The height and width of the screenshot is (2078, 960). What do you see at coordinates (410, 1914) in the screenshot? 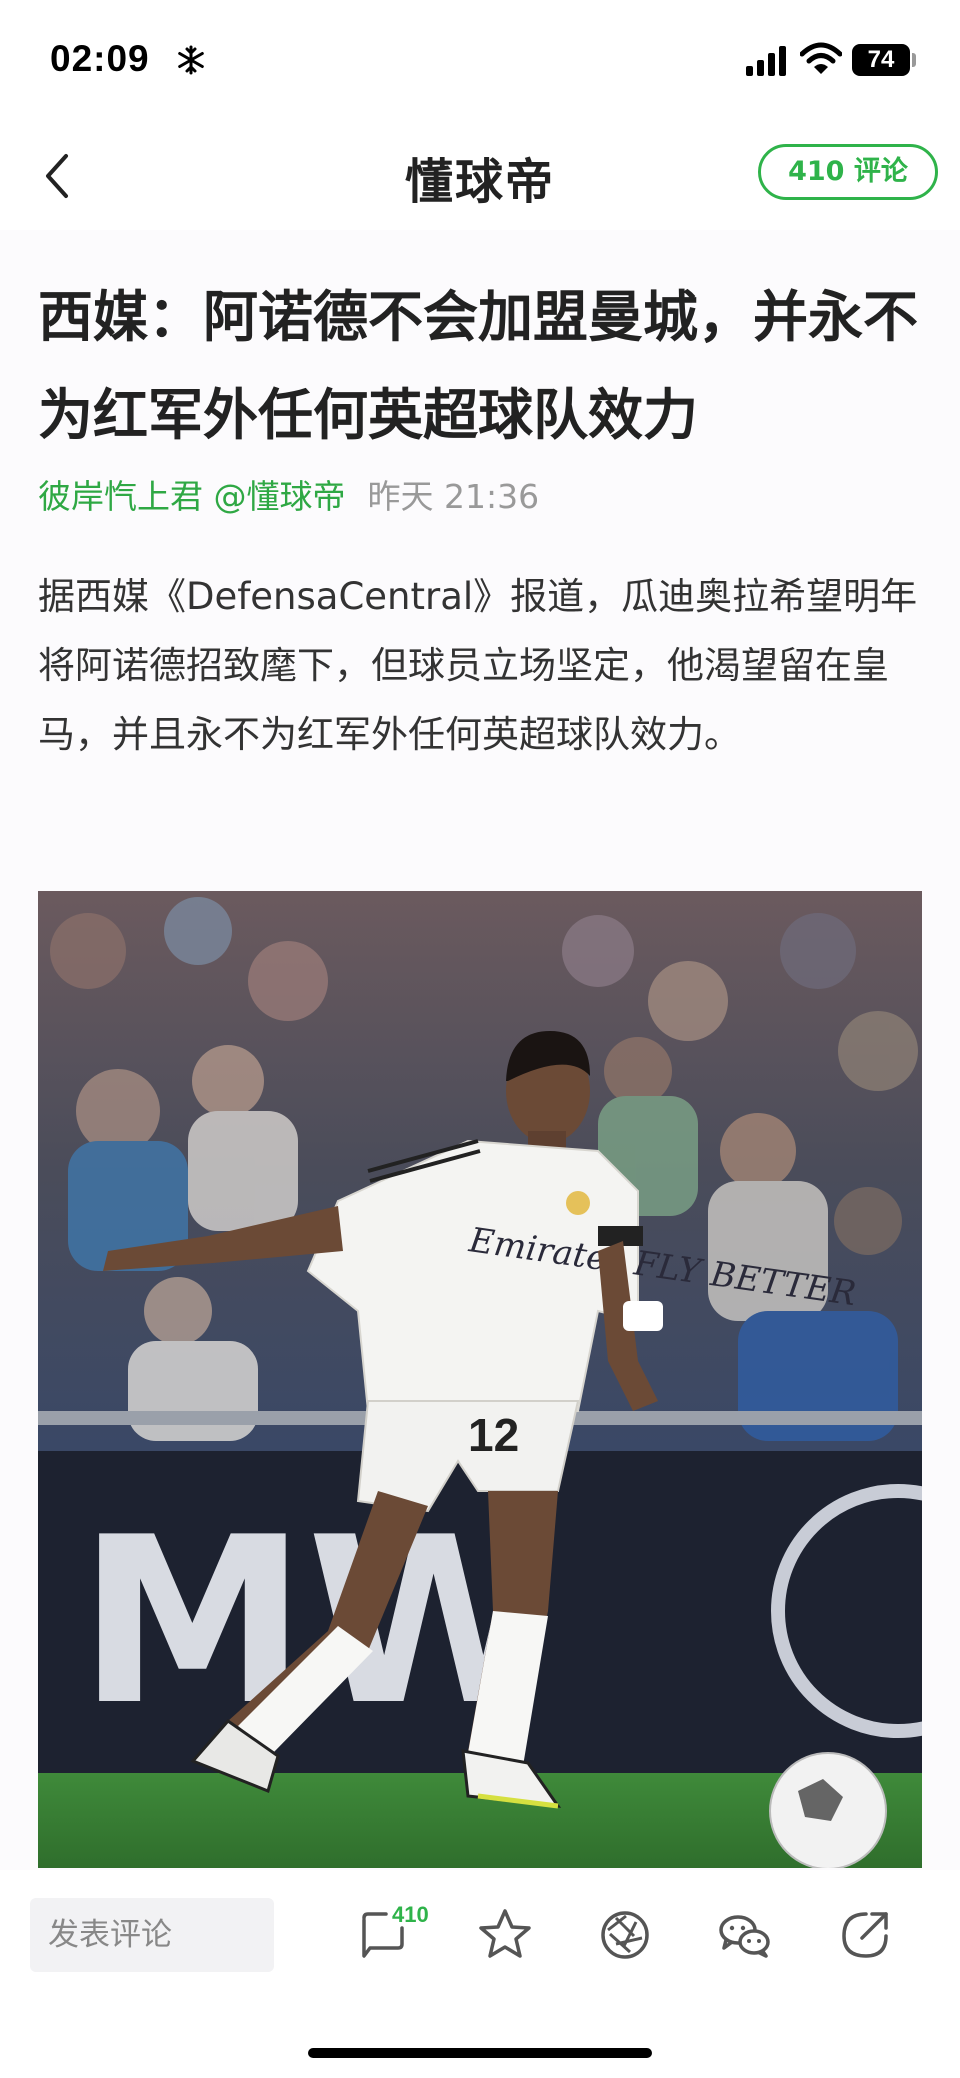
I see `comment-count-badge: 410` at bounding box center [410, 1914].